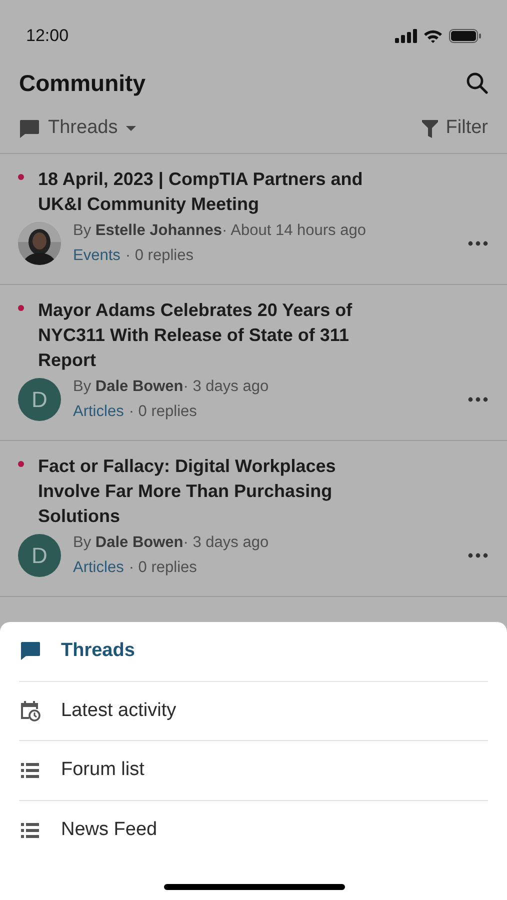 This screenshot has height=900, width=507. Describe the element at coordinates (455, 128) in the screenshot. I see `filter-button: Filter` at that location.